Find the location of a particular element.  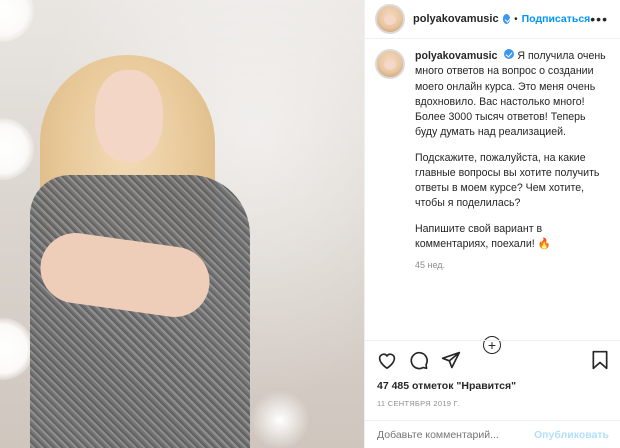

post-header: polyakovamusic • Подписаться ••• is located at coordinates (492, 19).